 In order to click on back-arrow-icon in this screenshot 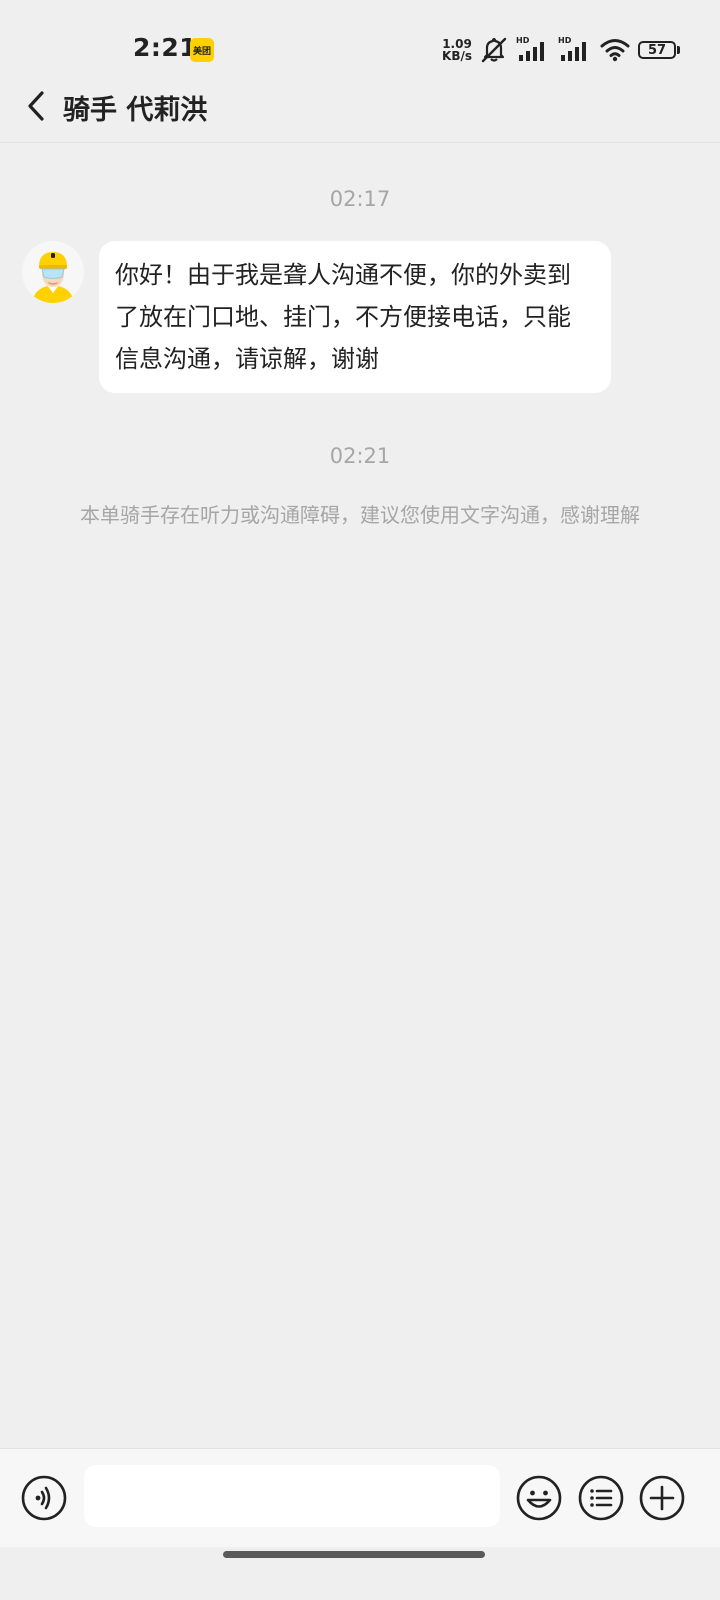, I will do `click(36, 106)`.